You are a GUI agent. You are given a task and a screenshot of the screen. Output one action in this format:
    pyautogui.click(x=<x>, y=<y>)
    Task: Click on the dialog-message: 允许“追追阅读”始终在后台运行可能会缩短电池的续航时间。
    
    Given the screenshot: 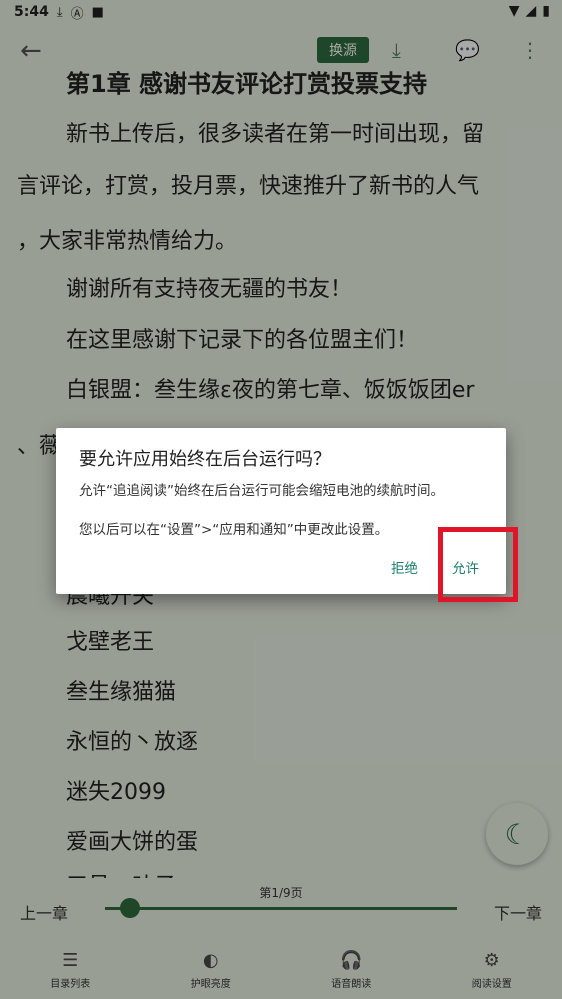 What is the action you would take?
    pyautogui.click(x=261, y=491)
    